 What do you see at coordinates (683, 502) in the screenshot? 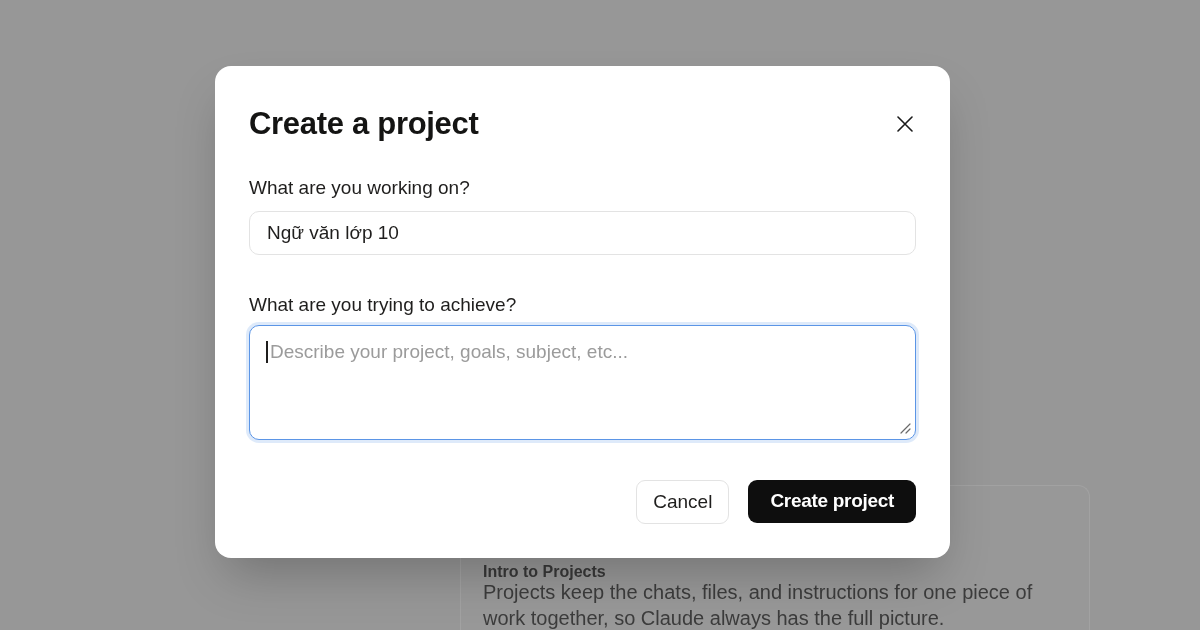
I see `cancel-button: Cancel` at bounding box center [683, 502].